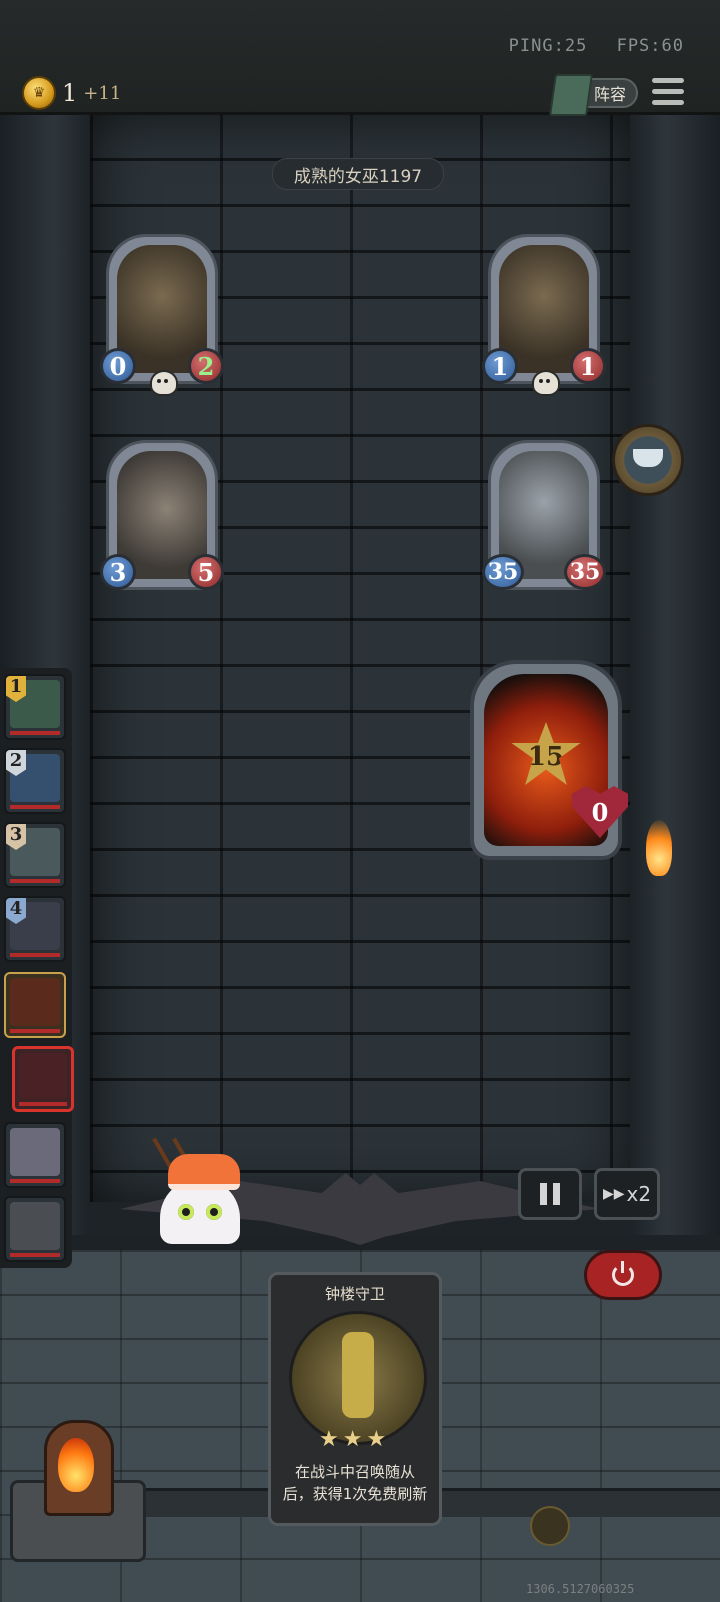  I want to click on queue-slot-current, so click(35, 1005).